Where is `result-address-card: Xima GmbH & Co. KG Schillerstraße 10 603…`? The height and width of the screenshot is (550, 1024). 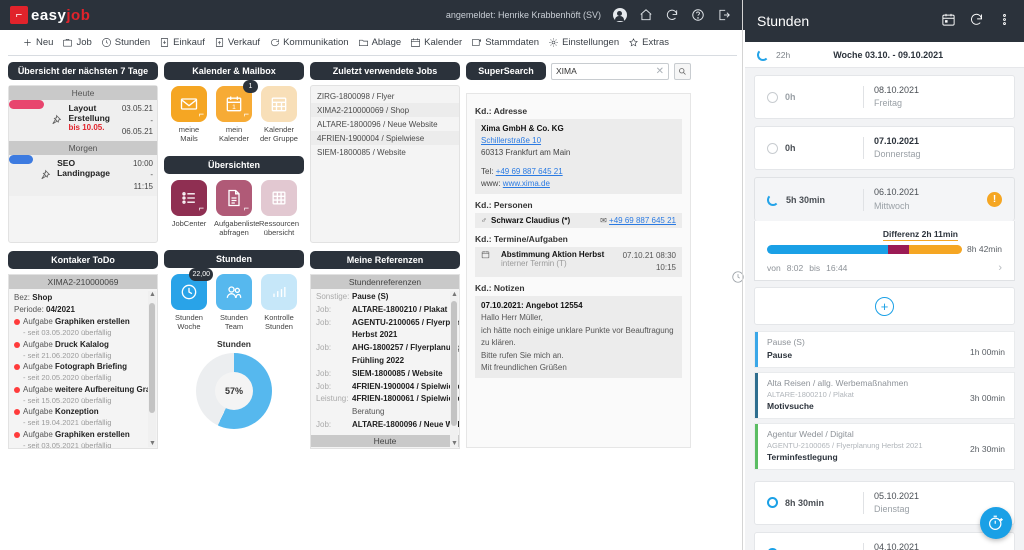
result-address-card: Xima GmbH & Co. KG Schillerstraße 10 603… is located at coordinates (578, 156).